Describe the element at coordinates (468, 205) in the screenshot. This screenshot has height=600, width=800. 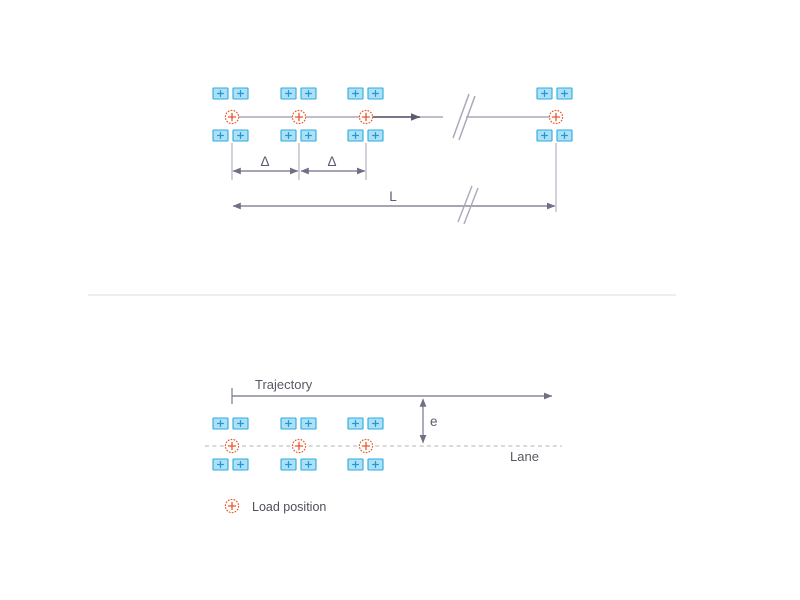
I see `break-symbol-length` at that location.